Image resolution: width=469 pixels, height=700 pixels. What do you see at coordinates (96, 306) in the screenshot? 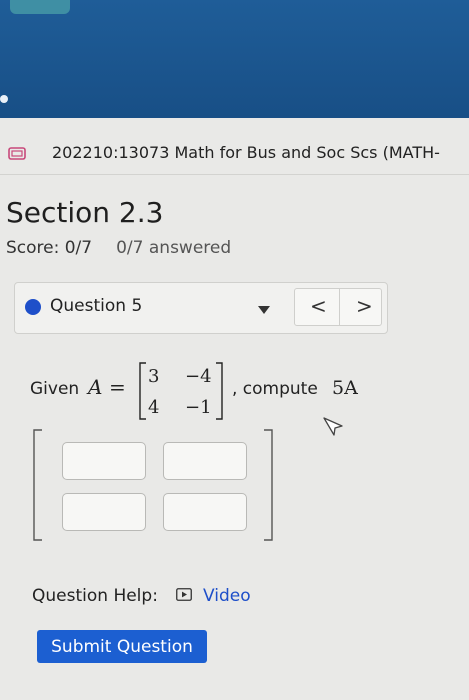
I see `question-label: Question 5` at bounding box center [96, 306].